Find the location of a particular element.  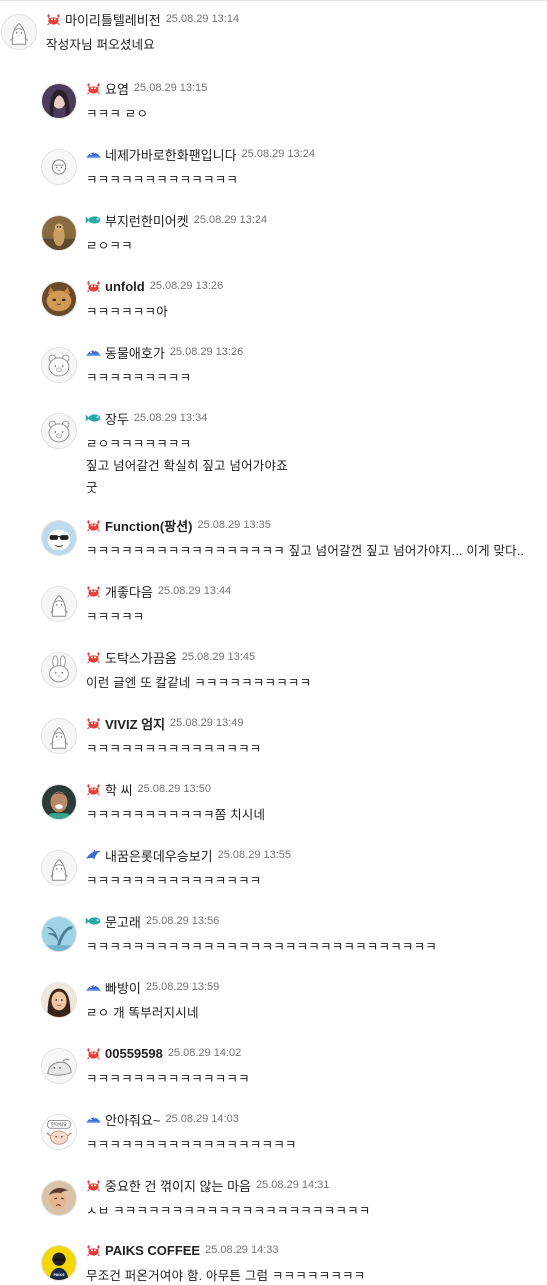

comment-text: 짚고 넘어갈건 확실히 짚고 넘어가야죠 is located at coordinates (187, 466).